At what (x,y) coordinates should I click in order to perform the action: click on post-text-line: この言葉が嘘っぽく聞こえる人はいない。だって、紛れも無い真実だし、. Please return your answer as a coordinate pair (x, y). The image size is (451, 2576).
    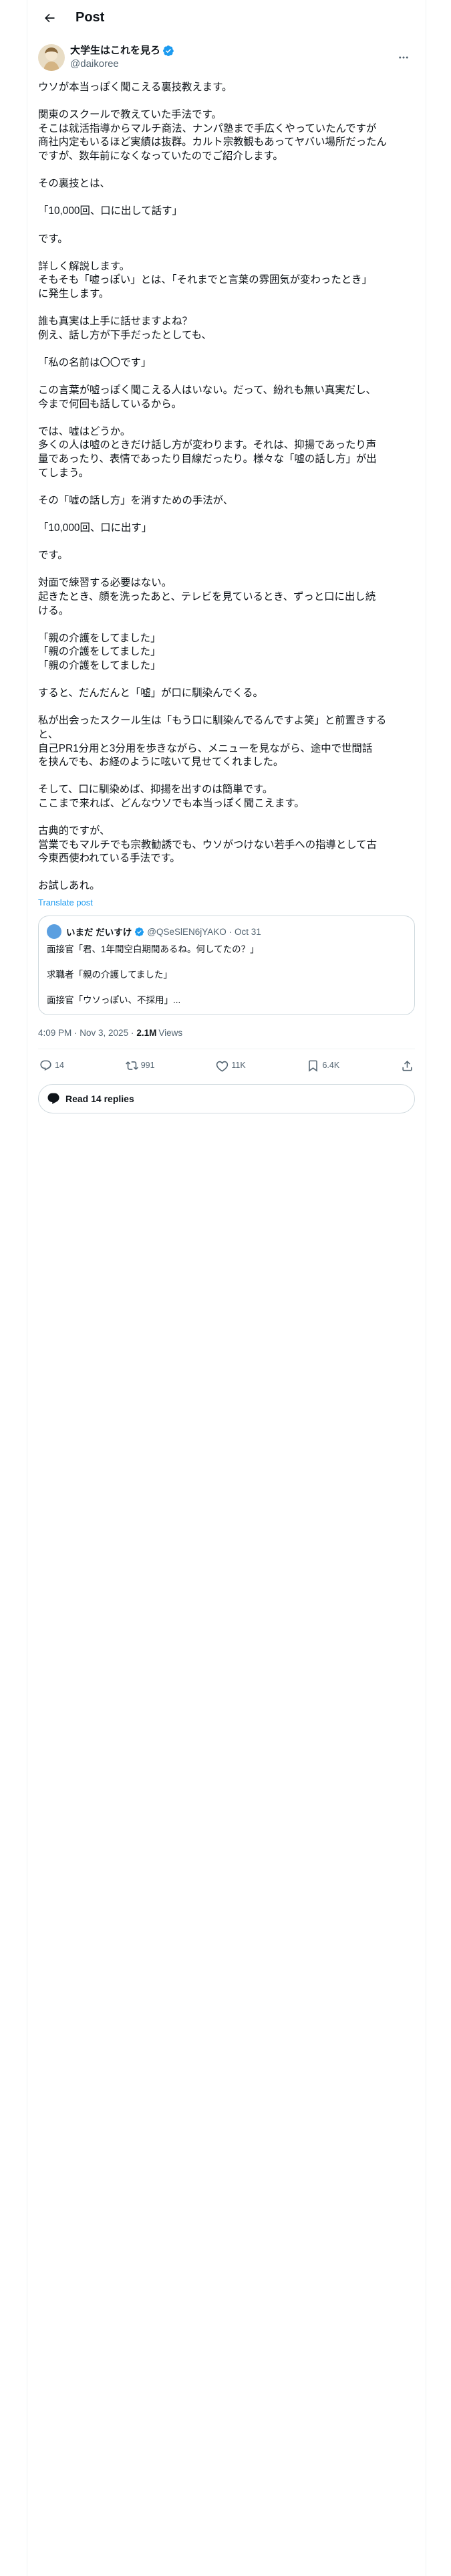
    Looking at the image, I should click on (207, 391).